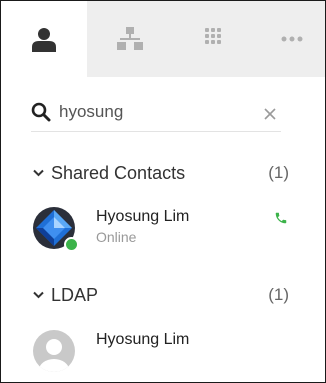 The width and height of the screenshot is (326, 383). Describe the element at coordinates (118, 173) in the screenshot. I see `group-name: Shared Contacts` at that location.